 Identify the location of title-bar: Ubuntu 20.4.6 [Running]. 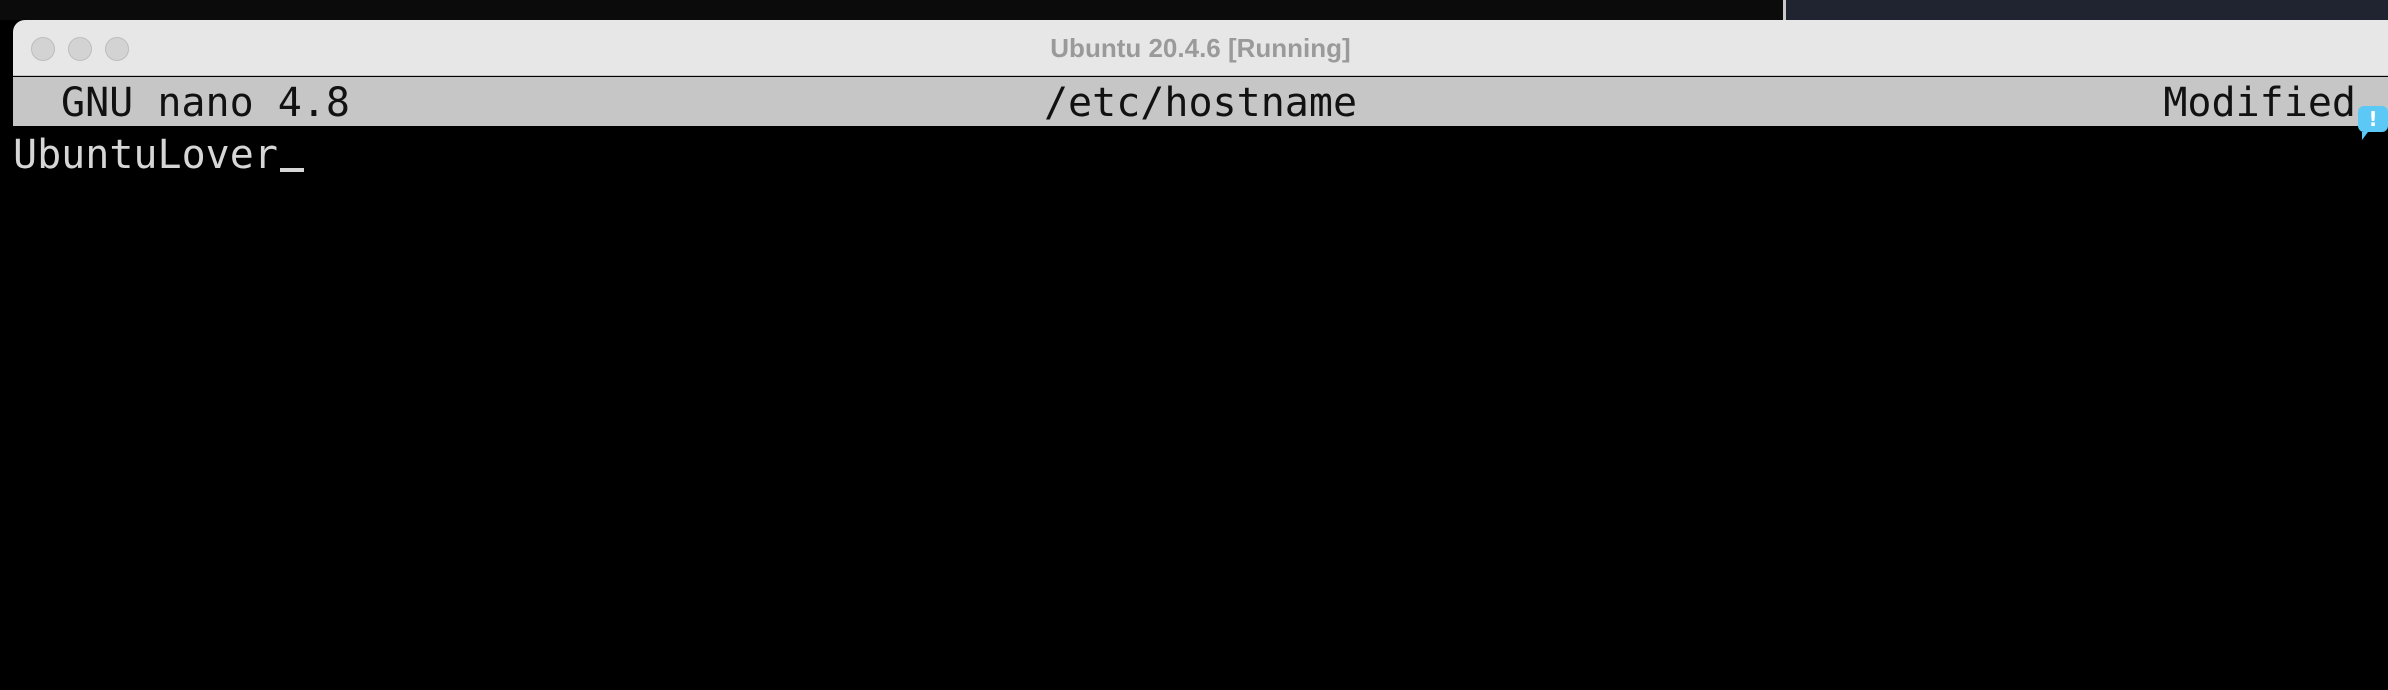
(1200, 48).